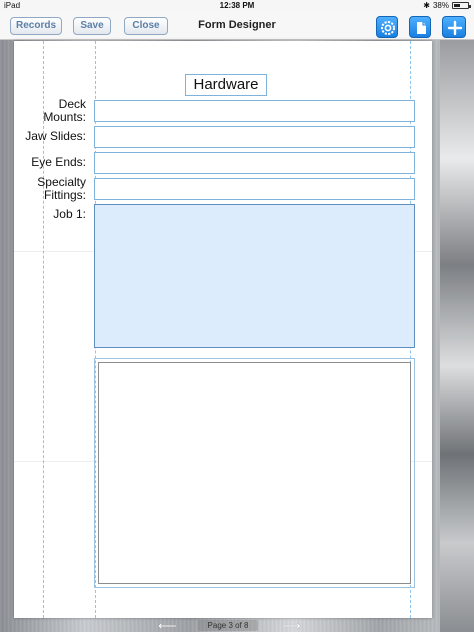 The height and width of the screenshot is (632, 474). Describe the element at coordinates (254, 163) in the screenshot. I see `eye-ends-field` at that location.